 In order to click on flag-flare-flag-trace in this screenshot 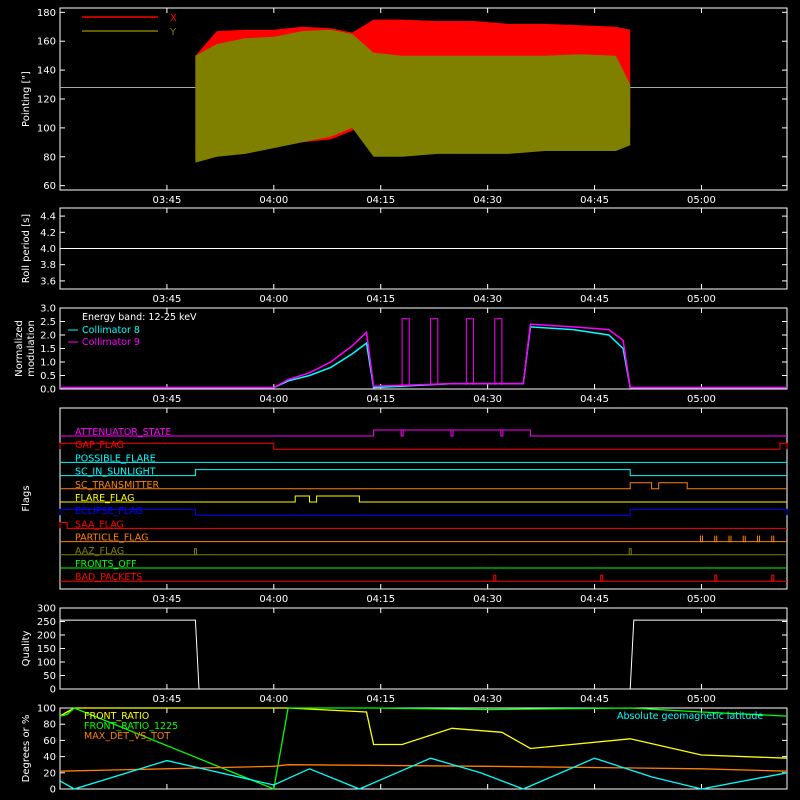, I will do `click(423, 499)`.